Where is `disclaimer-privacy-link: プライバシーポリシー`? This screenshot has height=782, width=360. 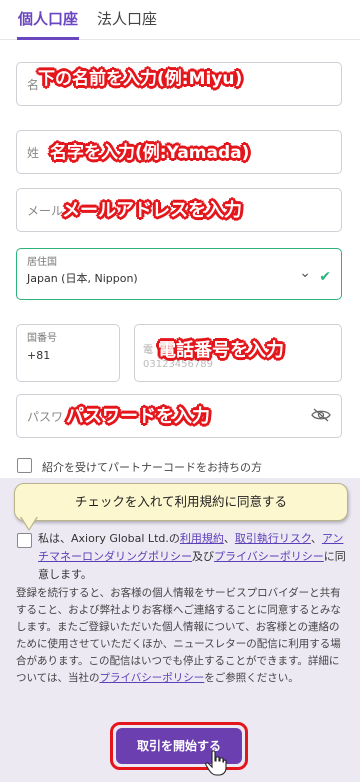
disclaimer-privacy-link: プライバシーポリシー is located at coordinates (151, 678).